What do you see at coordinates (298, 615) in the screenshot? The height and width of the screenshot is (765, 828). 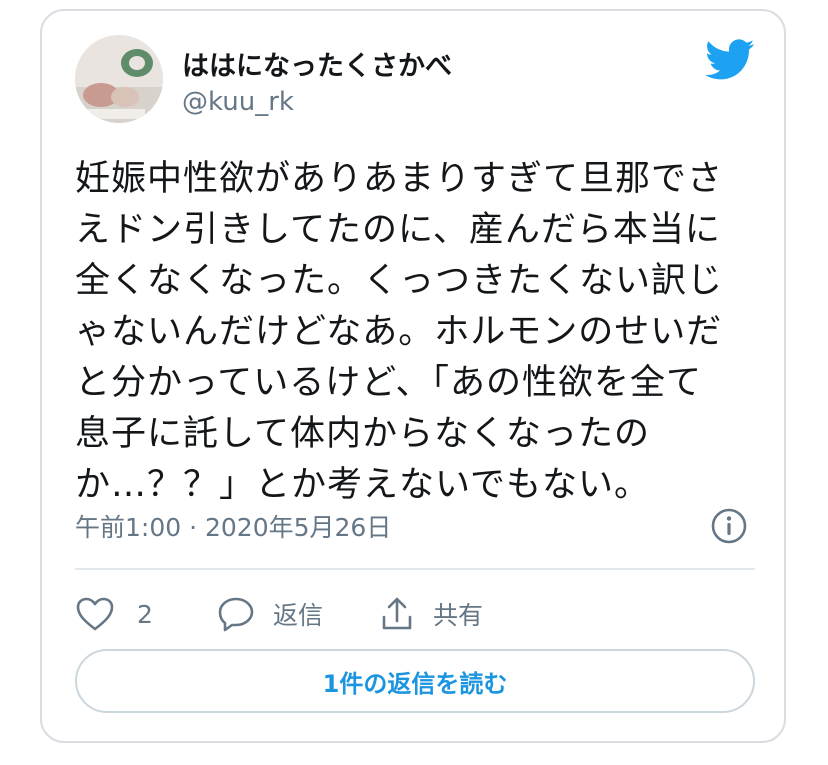 I see `reply-label: 返信` at bounding box center [298, 615].